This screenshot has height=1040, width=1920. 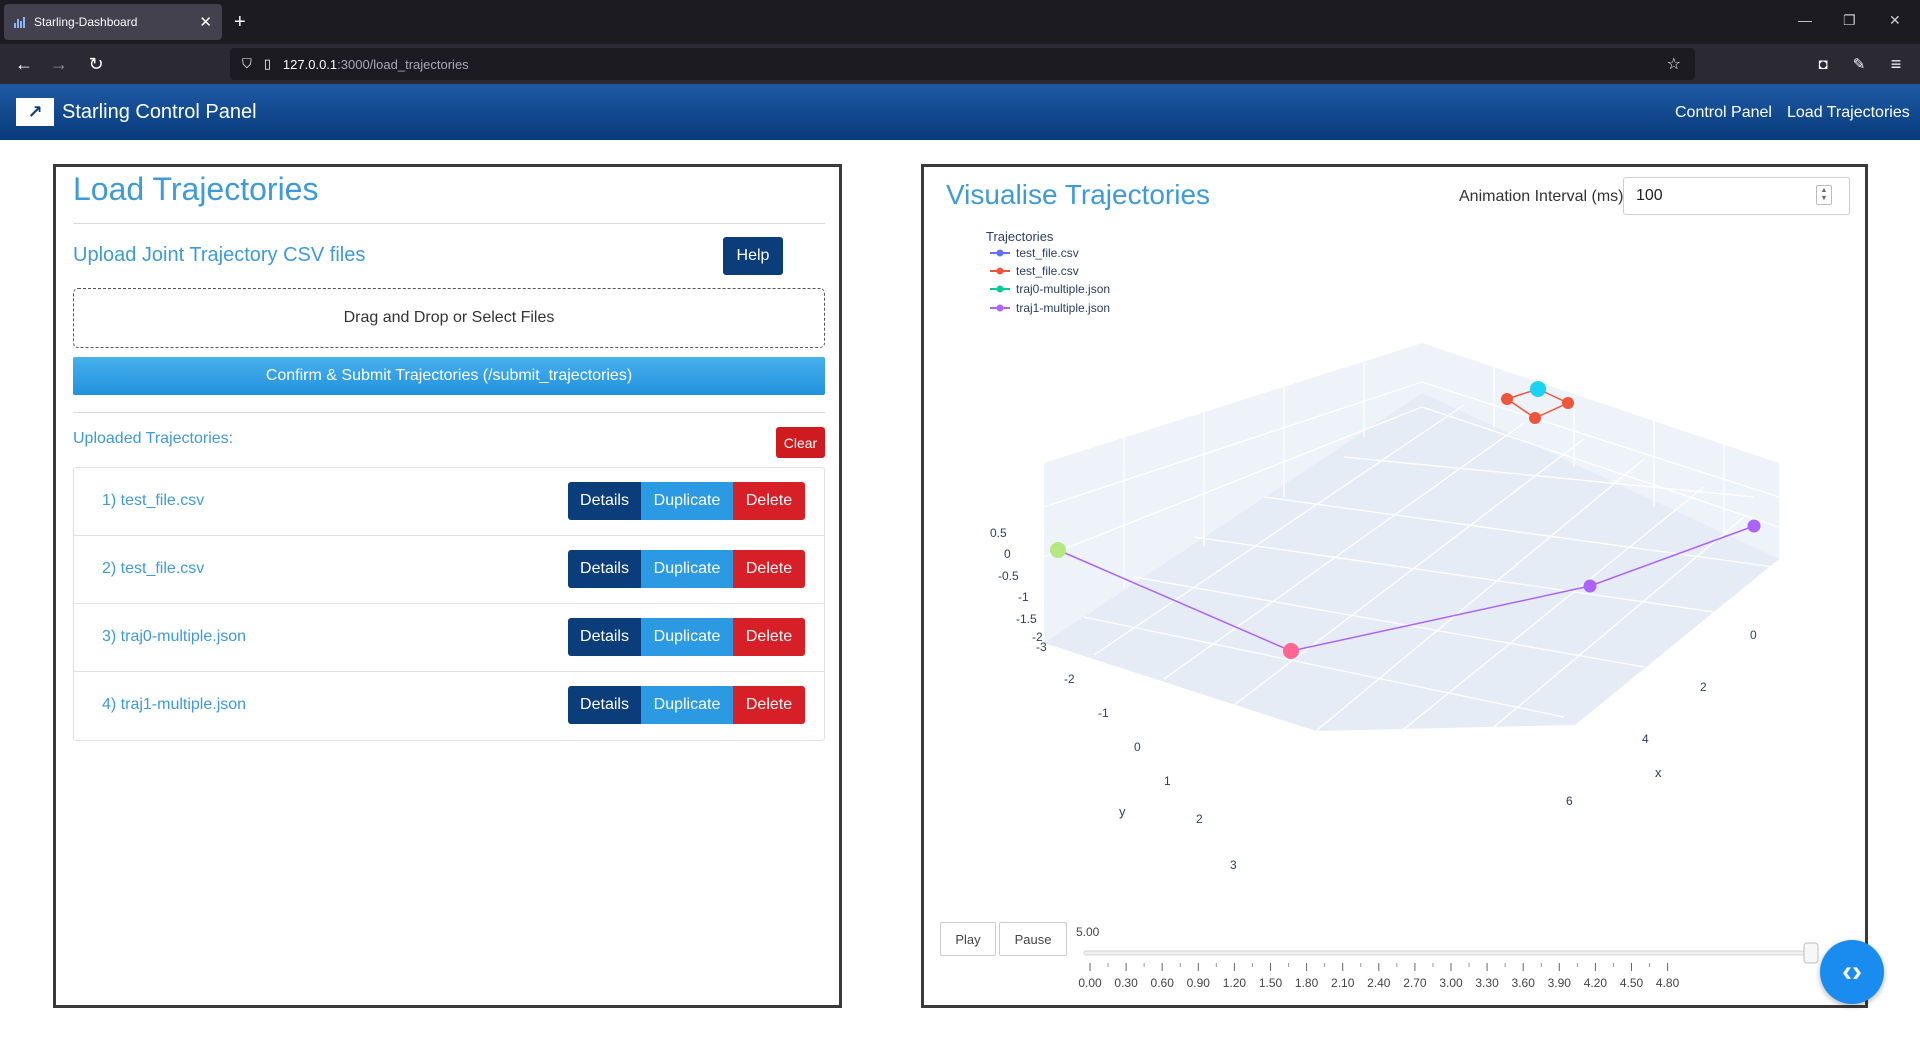 I want to click on uploaded-label: Uploaded Trajectories:, so click(x=153, y=438).